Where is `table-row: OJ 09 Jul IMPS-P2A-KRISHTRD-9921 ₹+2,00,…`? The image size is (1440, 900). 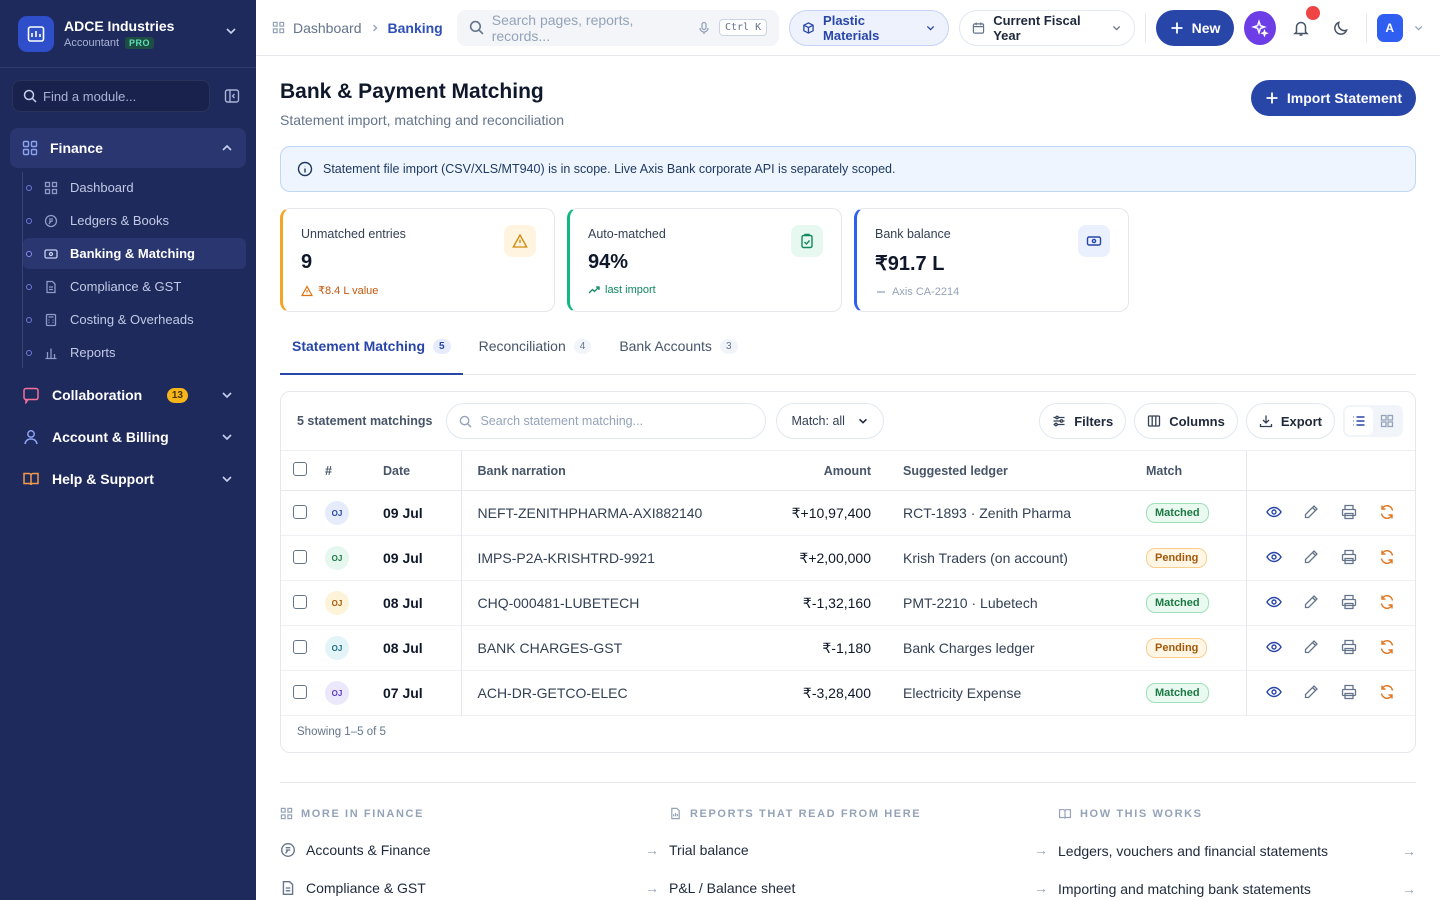
table-row: OJ 09 Jul IMPS-P2A-KRISHTRD-9921 ₹+2,00,… is located at coordinates (848, 558).